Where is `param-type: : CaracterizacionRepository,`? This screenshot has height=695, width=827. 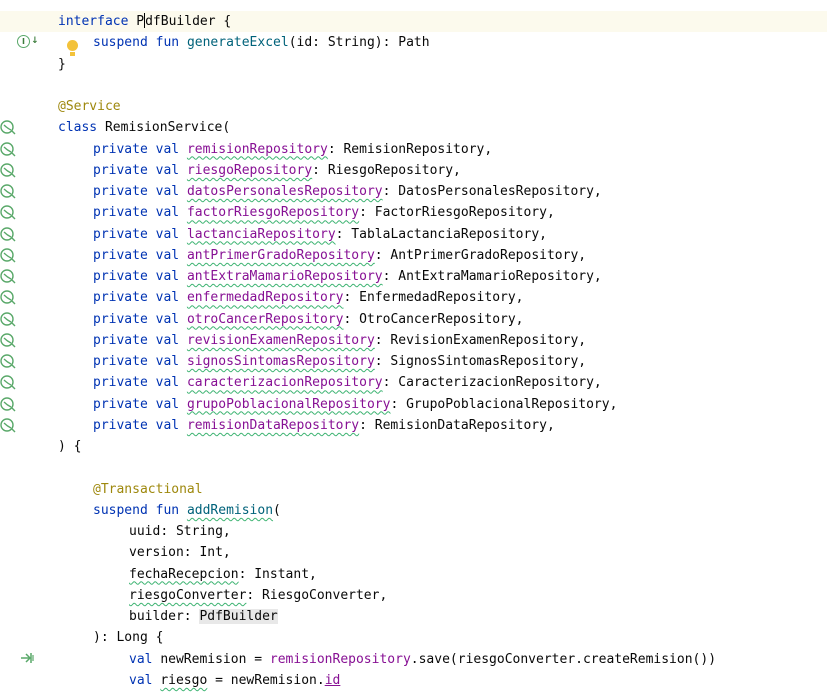 param-type: : CaracterizacionRepository, is located at coordinates (492, 383).